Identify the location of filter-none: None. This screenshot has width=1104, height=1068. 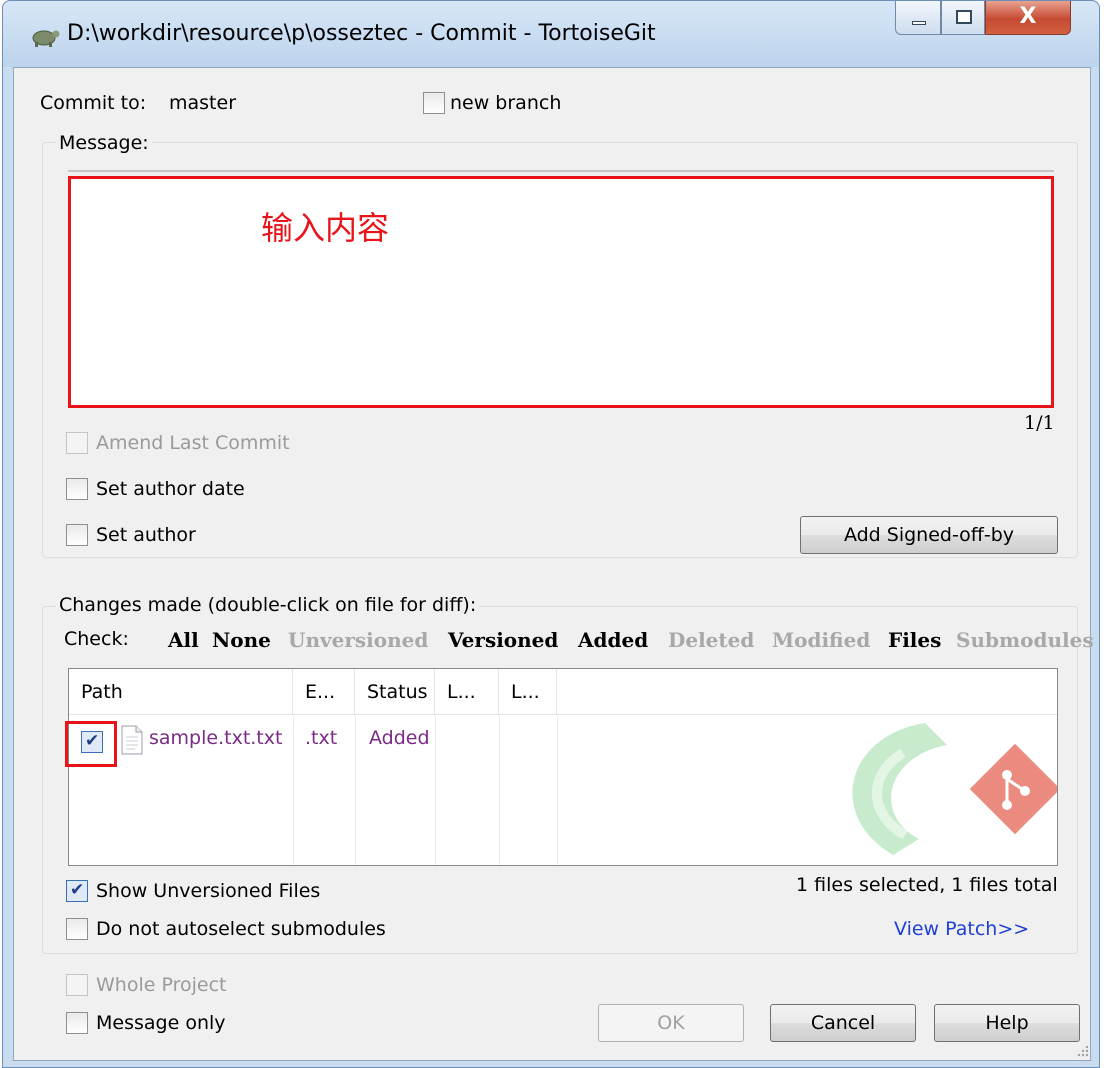
(241, 640).